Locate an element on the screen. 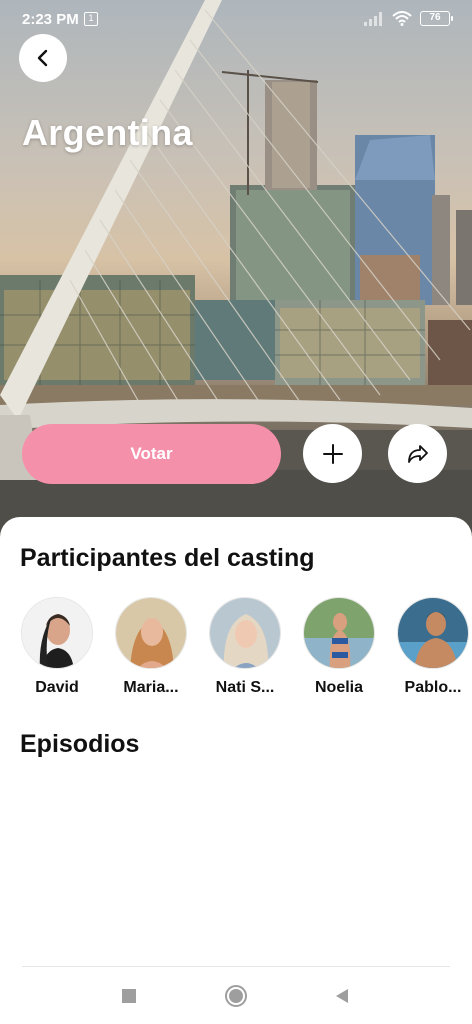 The image size is (472, 1024). triangle-back-icon is located at coordinates (342, 996).